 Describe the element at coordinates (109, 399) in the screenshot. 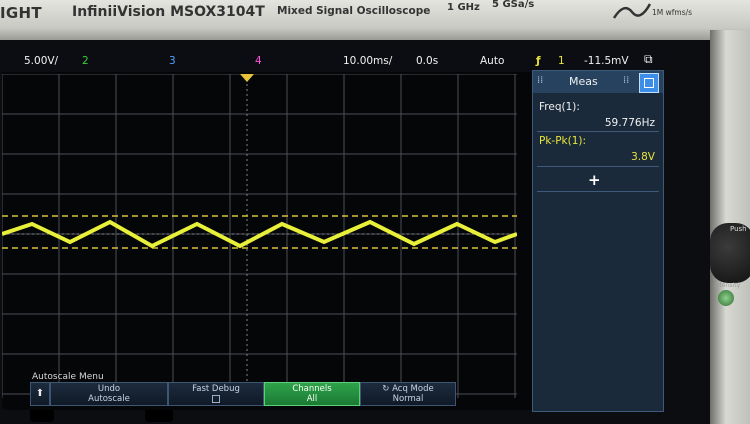

I see `softkey-value: Autoscale` at that location.